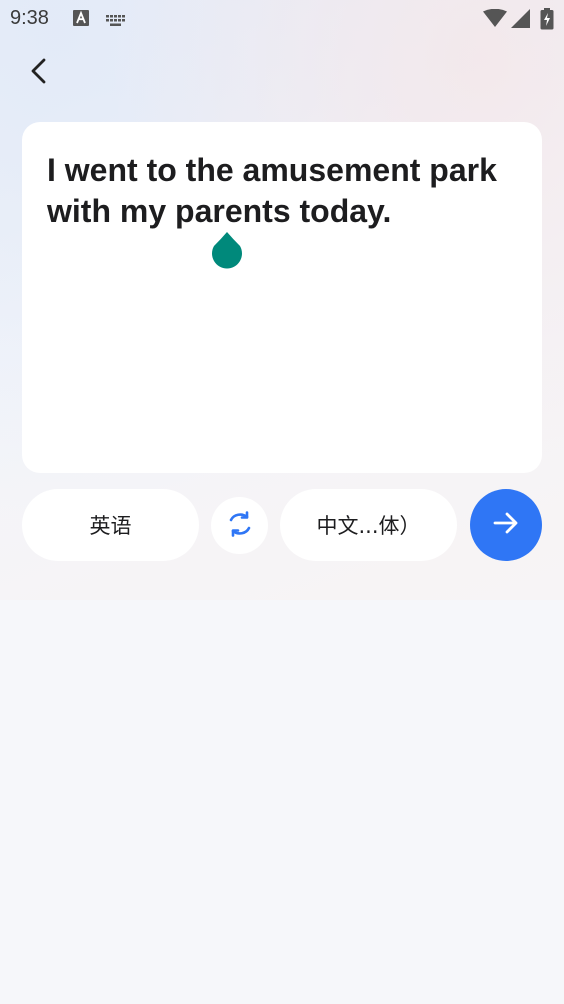 The height and width of the screenshot is (1004, 564). I want to click on back-button, so click(39, 73).